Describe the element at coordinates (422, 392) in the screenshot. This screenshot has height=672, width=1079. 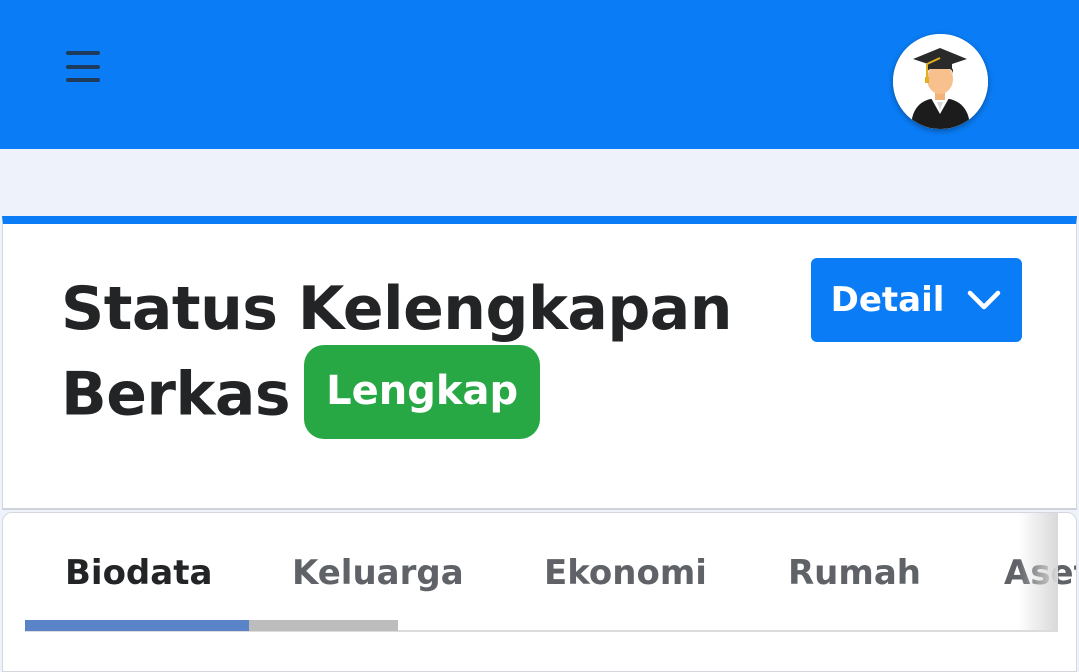
I see `status-badge: Lengkap` at that location.